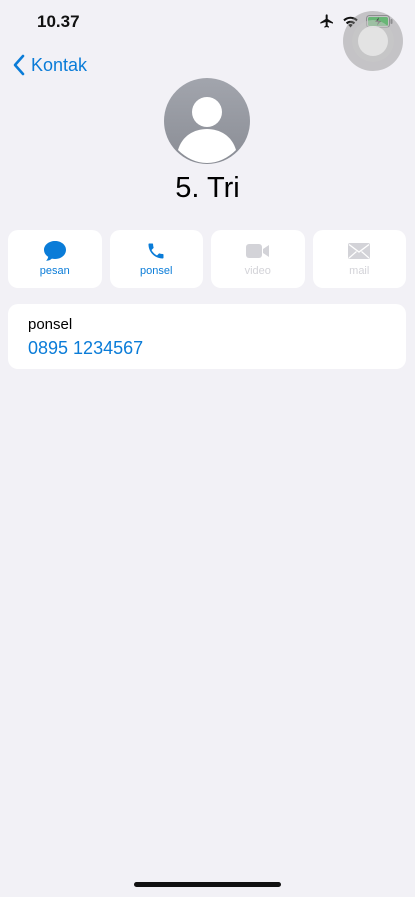  I want to click on message-button: pesan, so click(55, 259).